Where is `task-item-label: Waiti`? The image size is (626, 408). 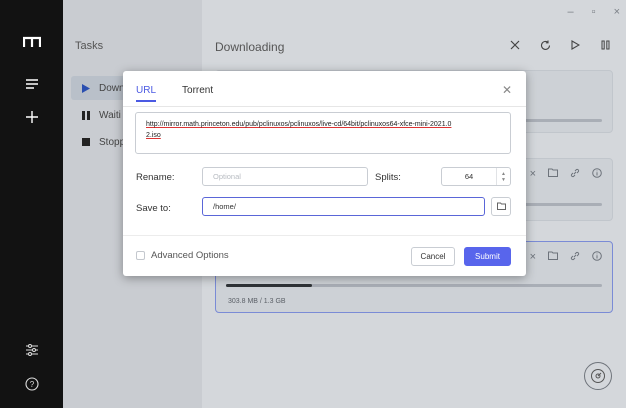 task-item-label: Waiti is located at coordinates (110, 115).